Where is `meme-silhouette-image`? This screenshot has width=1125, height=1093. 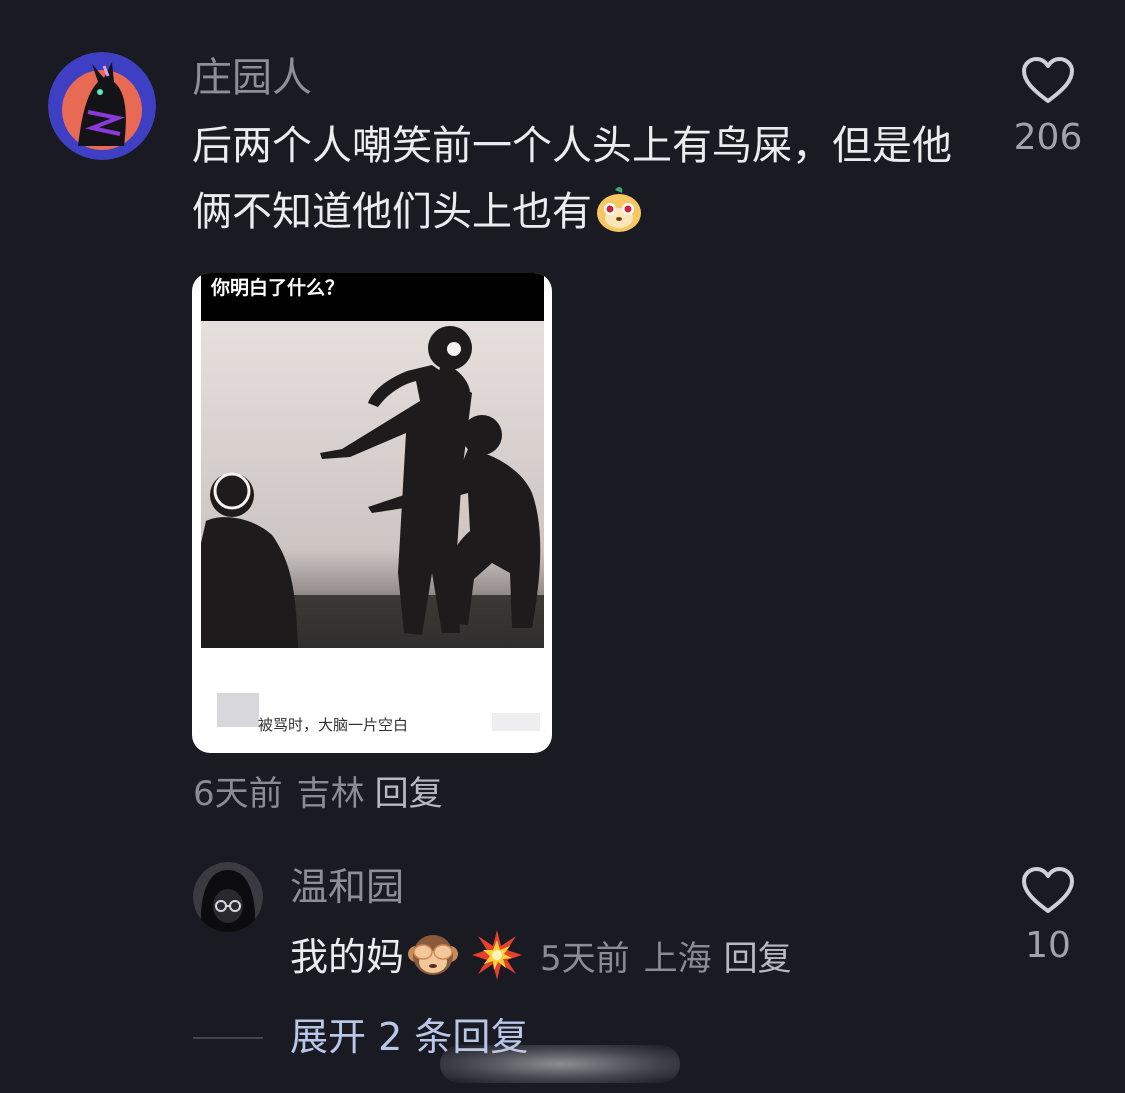 meme-silhouette-image is located at coordinates (372, 526).